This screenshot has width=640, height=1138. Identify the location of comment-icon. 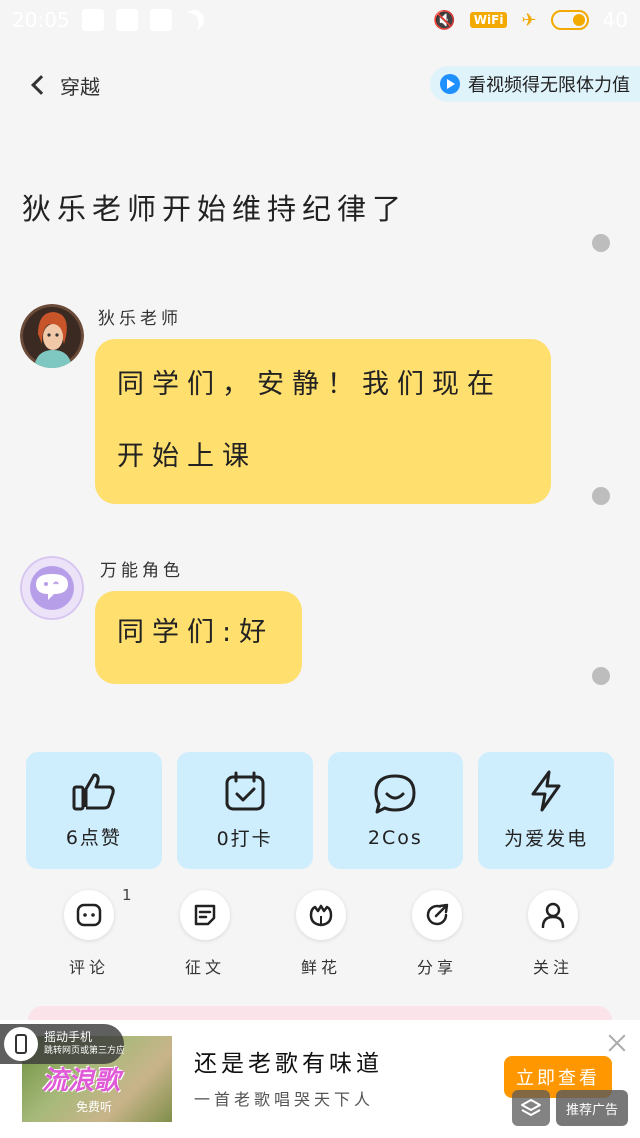
(89, 915).